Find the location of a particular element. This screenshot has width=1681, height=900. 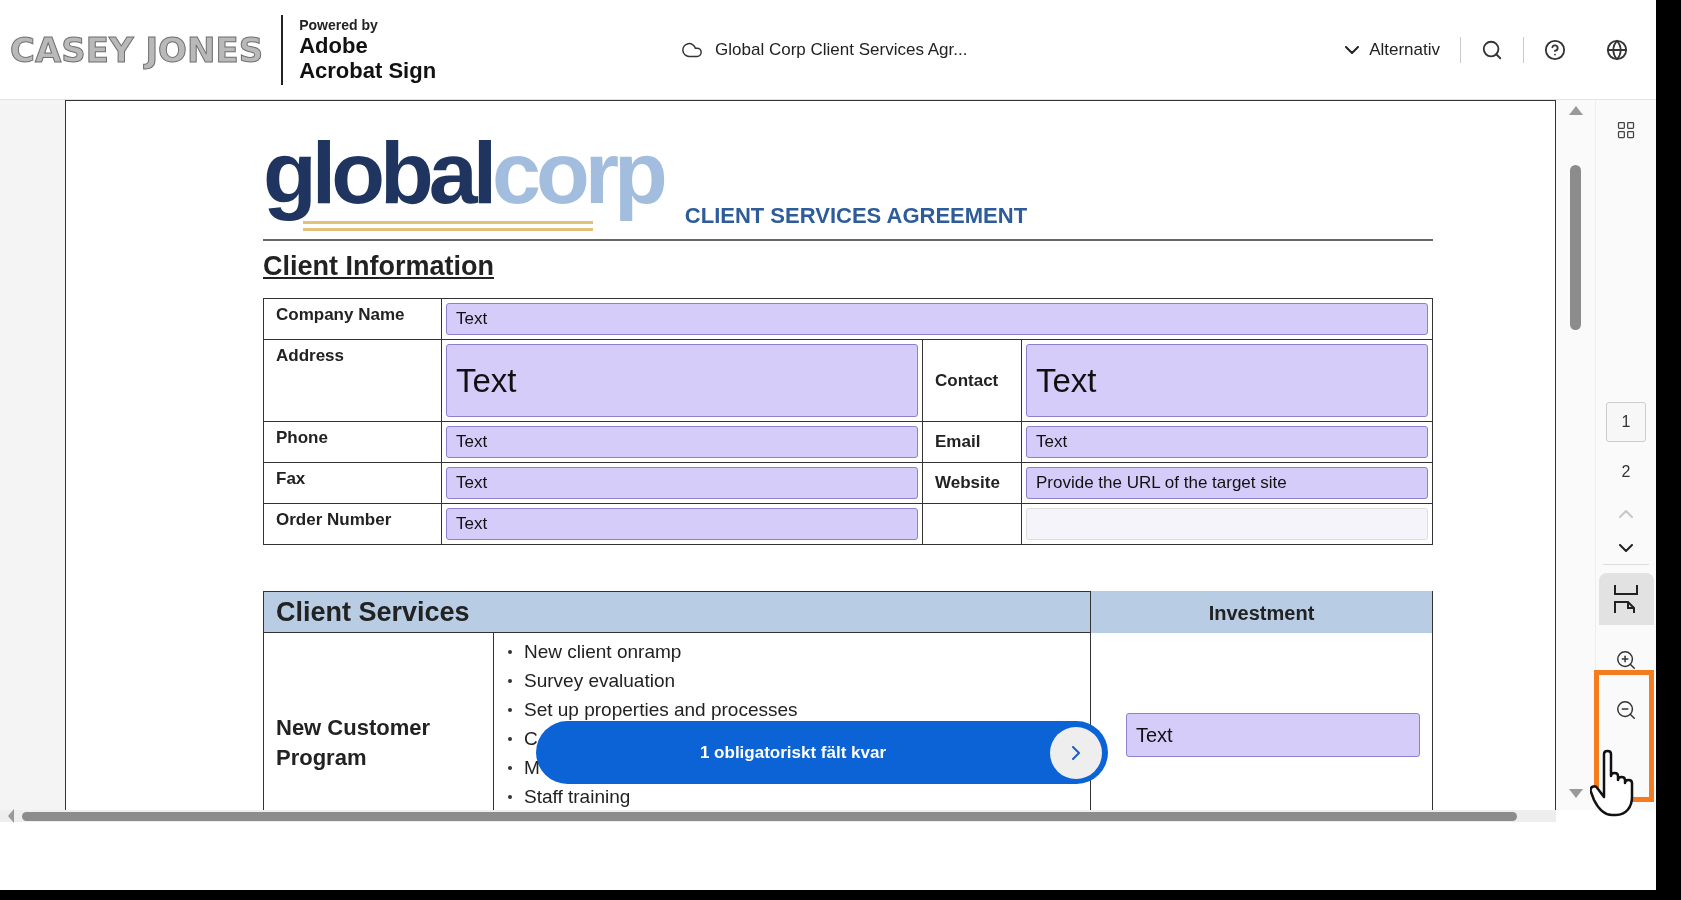

scroll-up-icon is located at coordinates (1575, 110).